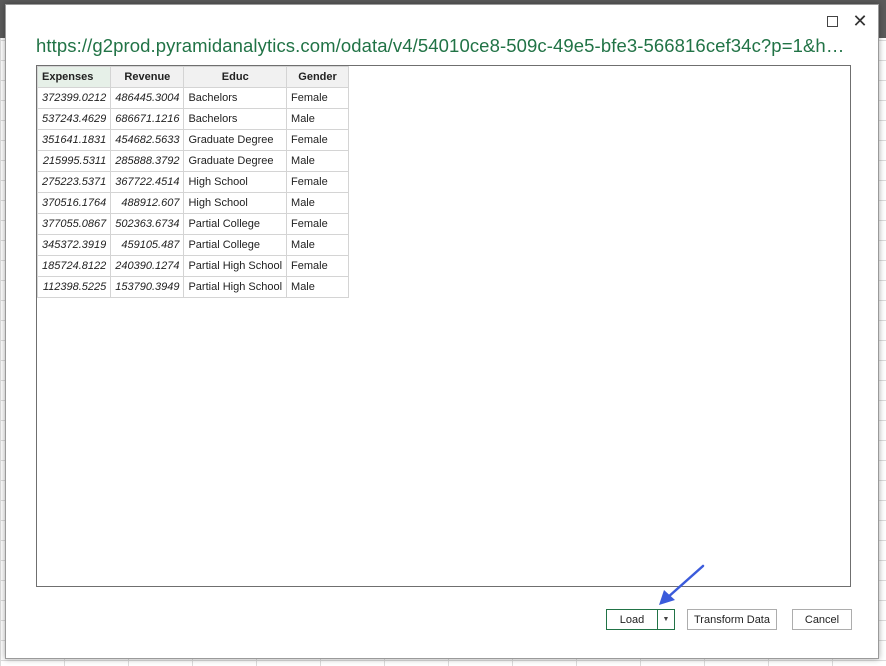  What do you see at coordinates (74, 161) in the screenshot?
I see `cell-expenses: 215995.5311` at bounding box center [74, 161].